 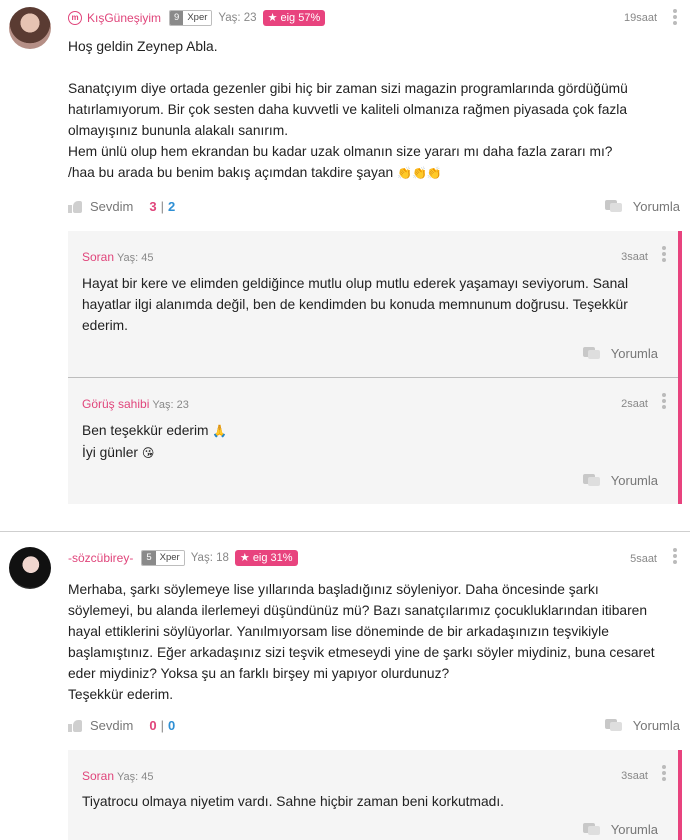 I want to click on level-number: 9, so click(x=177, y=18).